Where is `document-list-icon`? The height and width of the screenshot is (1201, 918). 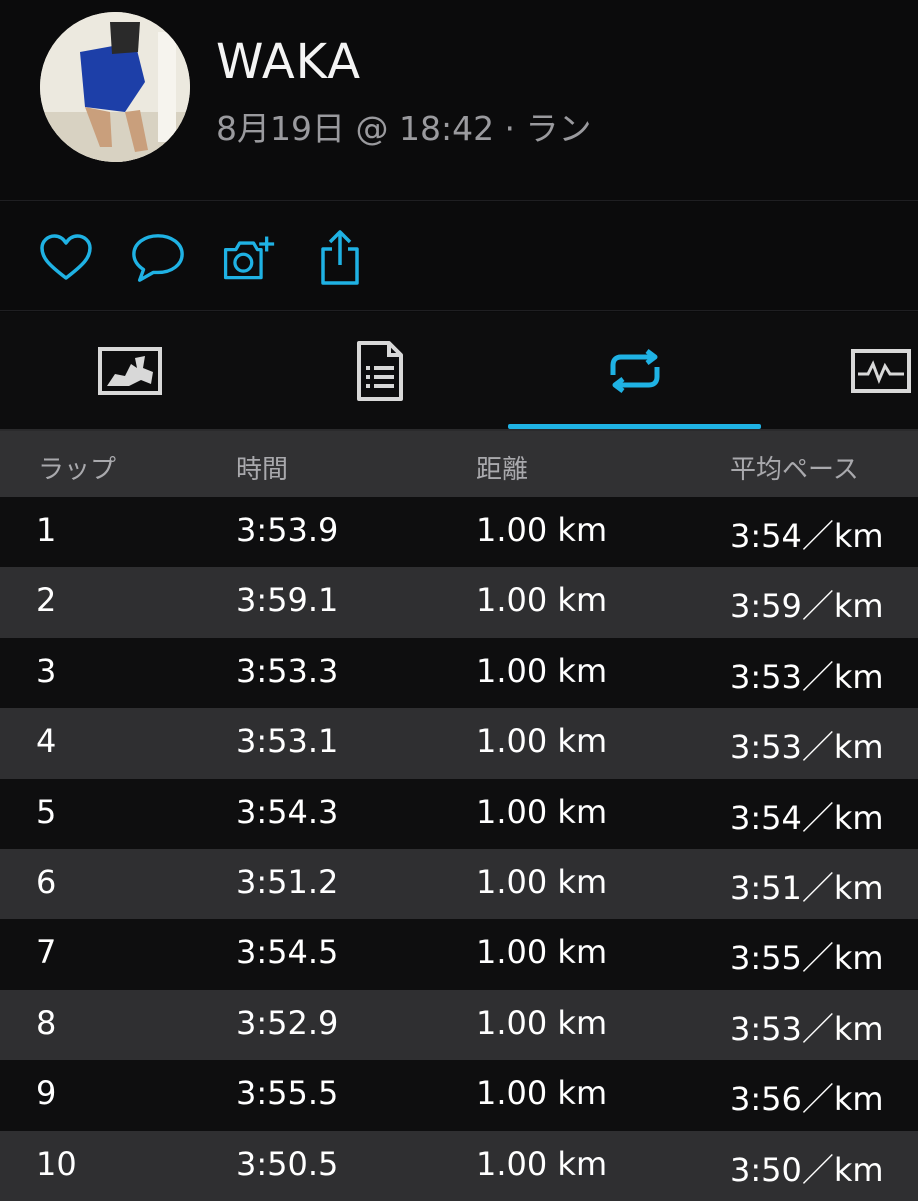
document-list-icon is located at coordinates (380, 371).